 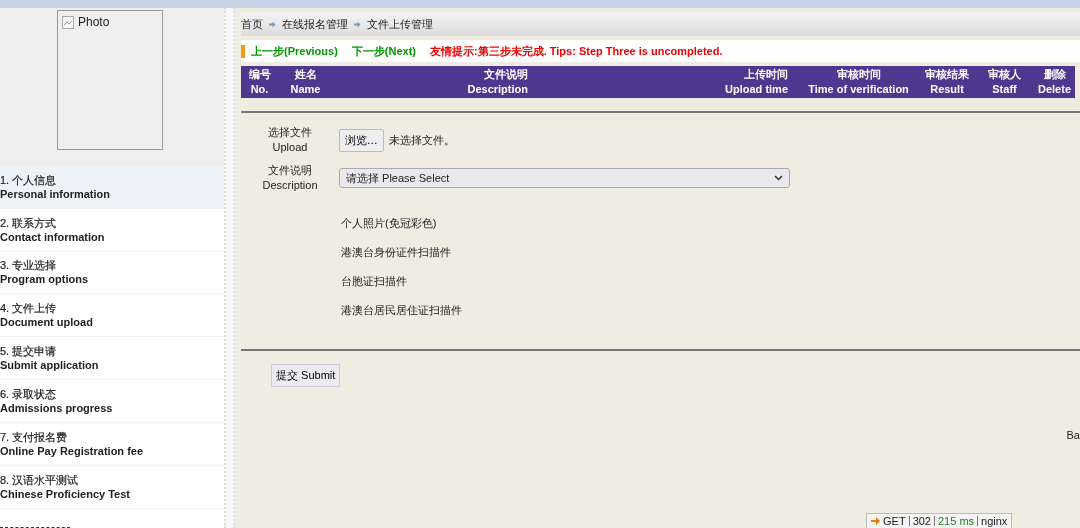 I want to click on breadcrumb-link: 文件上传管理, so click(x=400, y=24).